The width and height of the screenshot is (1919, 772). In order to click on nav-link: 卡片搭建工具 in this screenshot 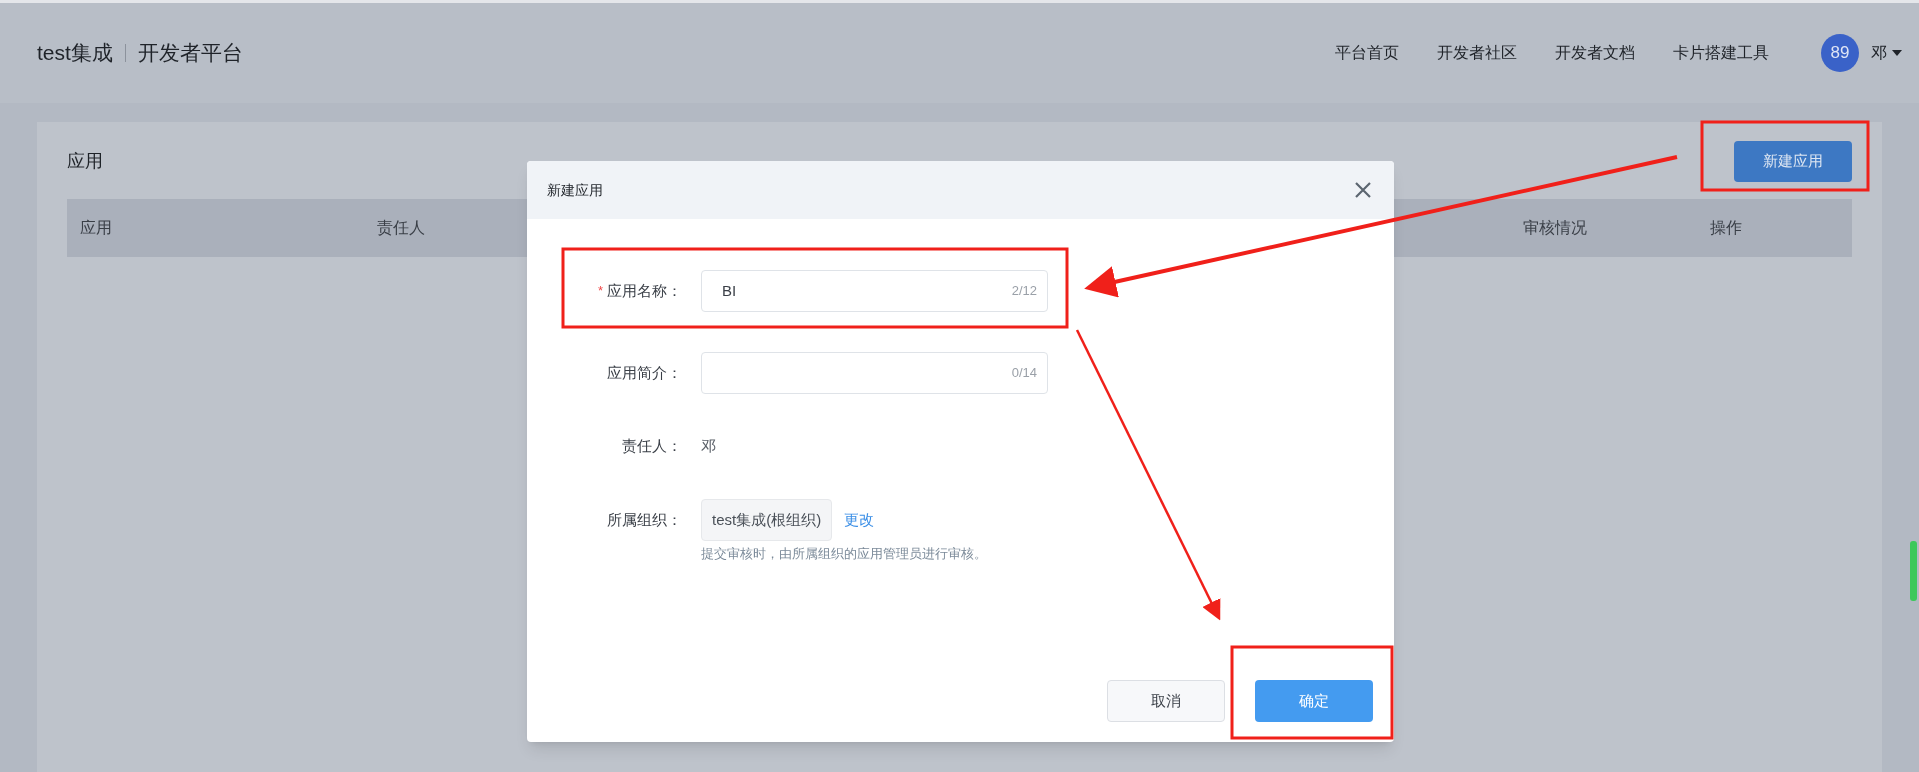, I will do `click(1721, 53)`.